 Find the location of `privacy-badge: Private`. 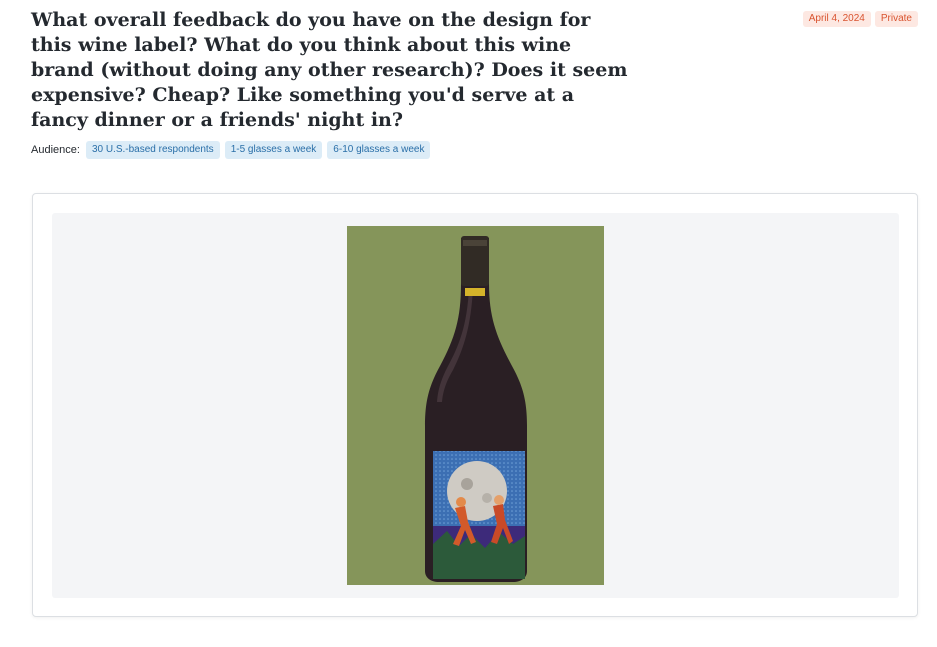

privacy-badge: Private is located at coordinates (896, 19).